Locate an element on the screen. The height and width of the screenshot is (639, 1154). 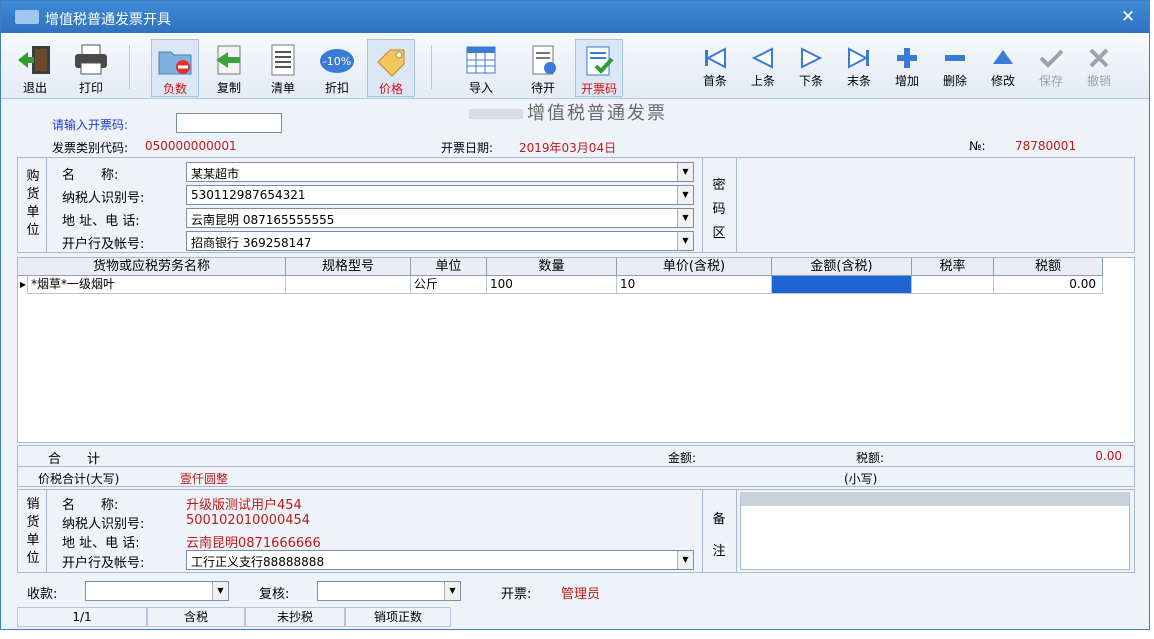
prev-label: 上条 is located at coordinates (762, 81).